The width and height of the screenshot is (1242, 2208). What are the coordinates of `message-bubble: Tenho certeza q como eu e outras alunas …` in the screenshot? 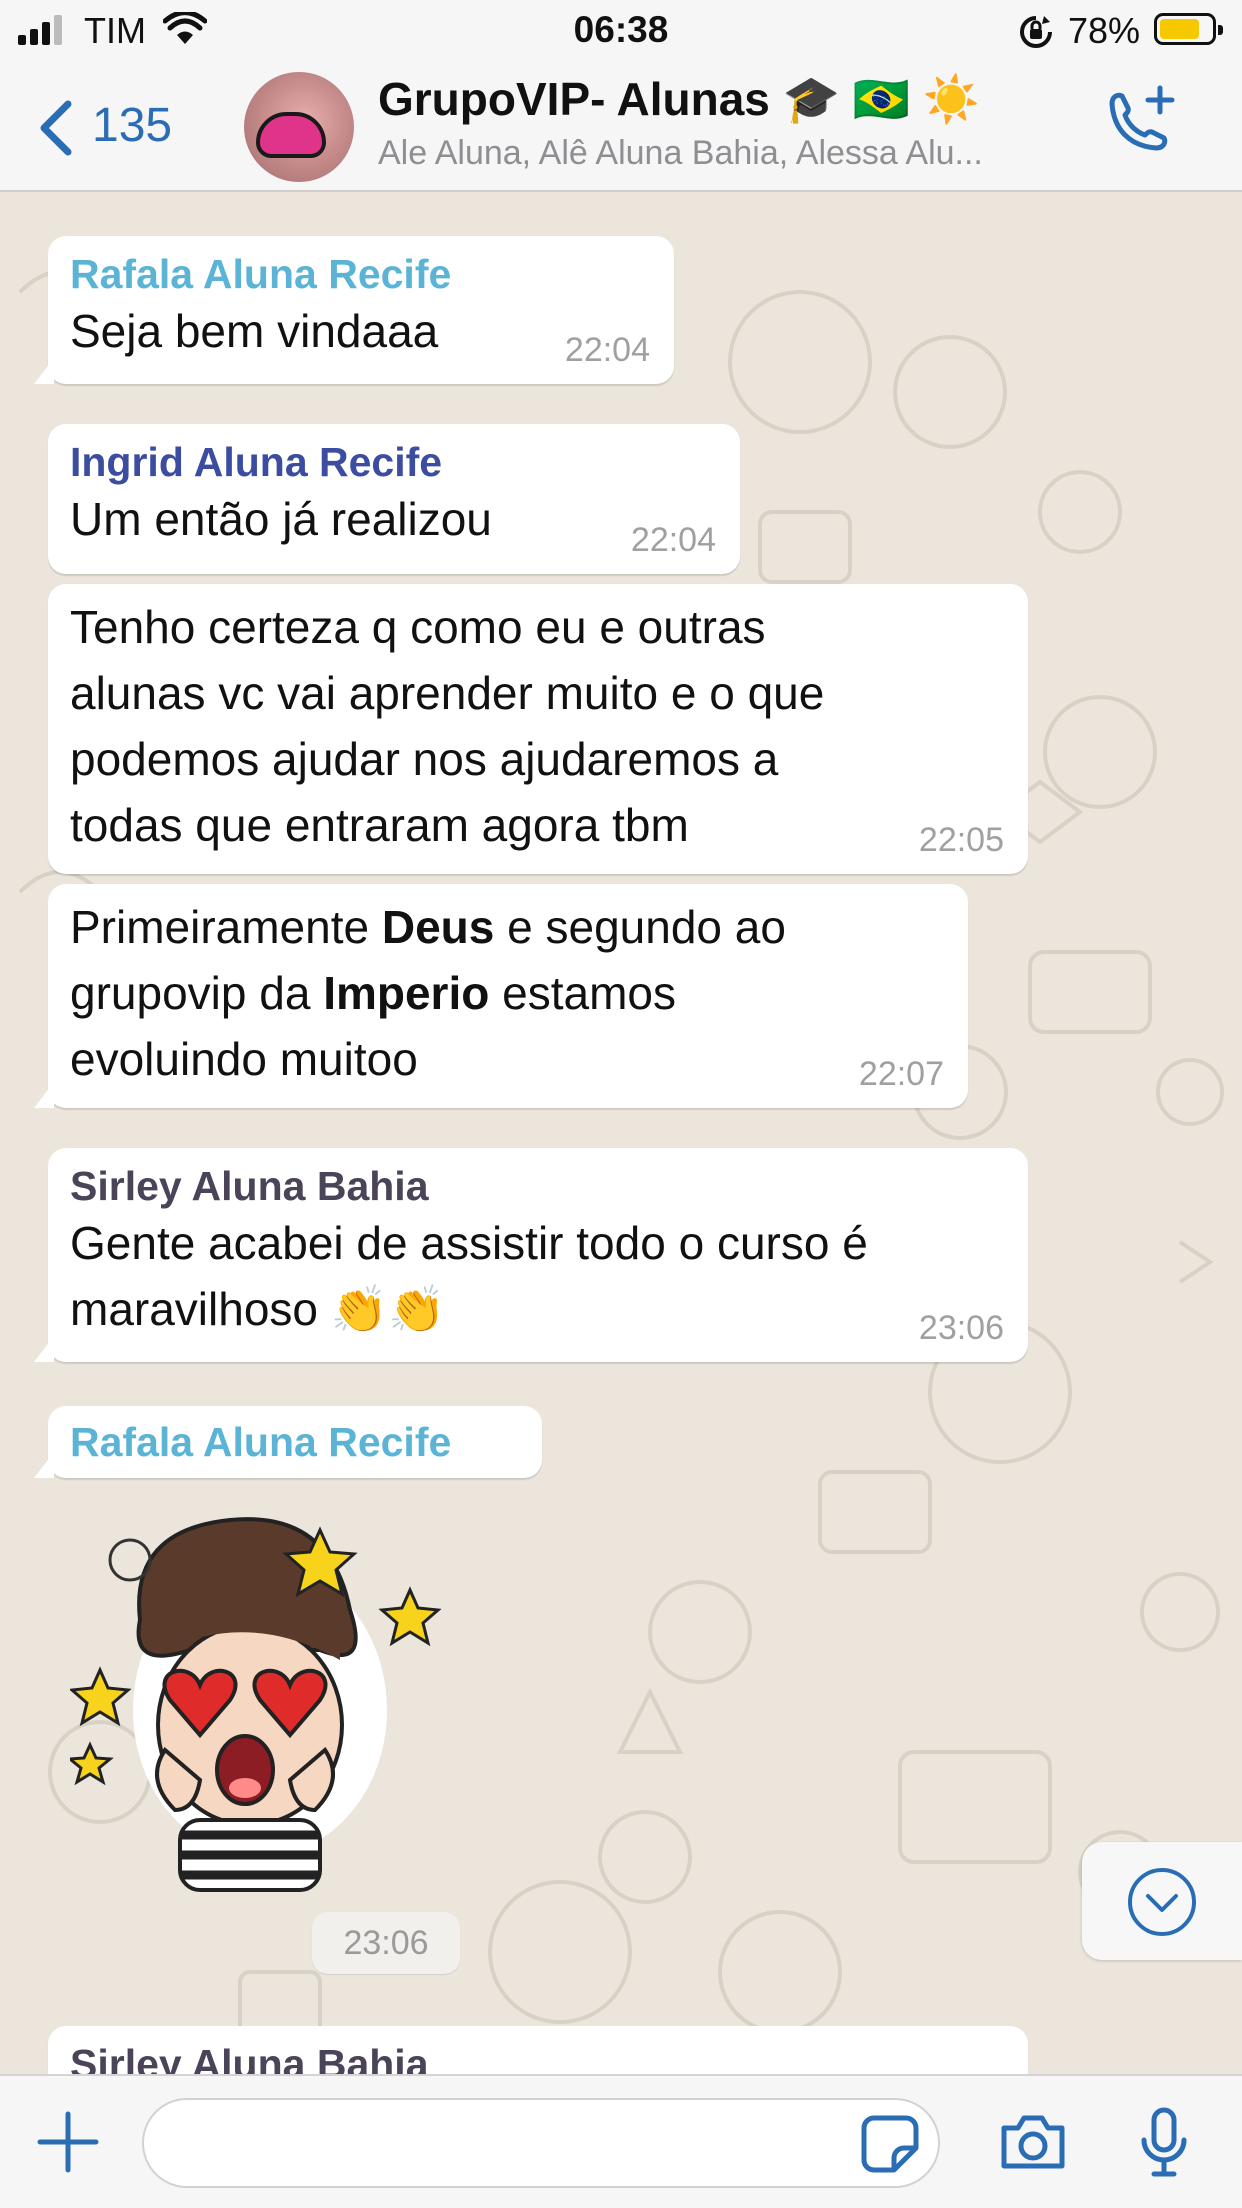 It's located at (538, 729).